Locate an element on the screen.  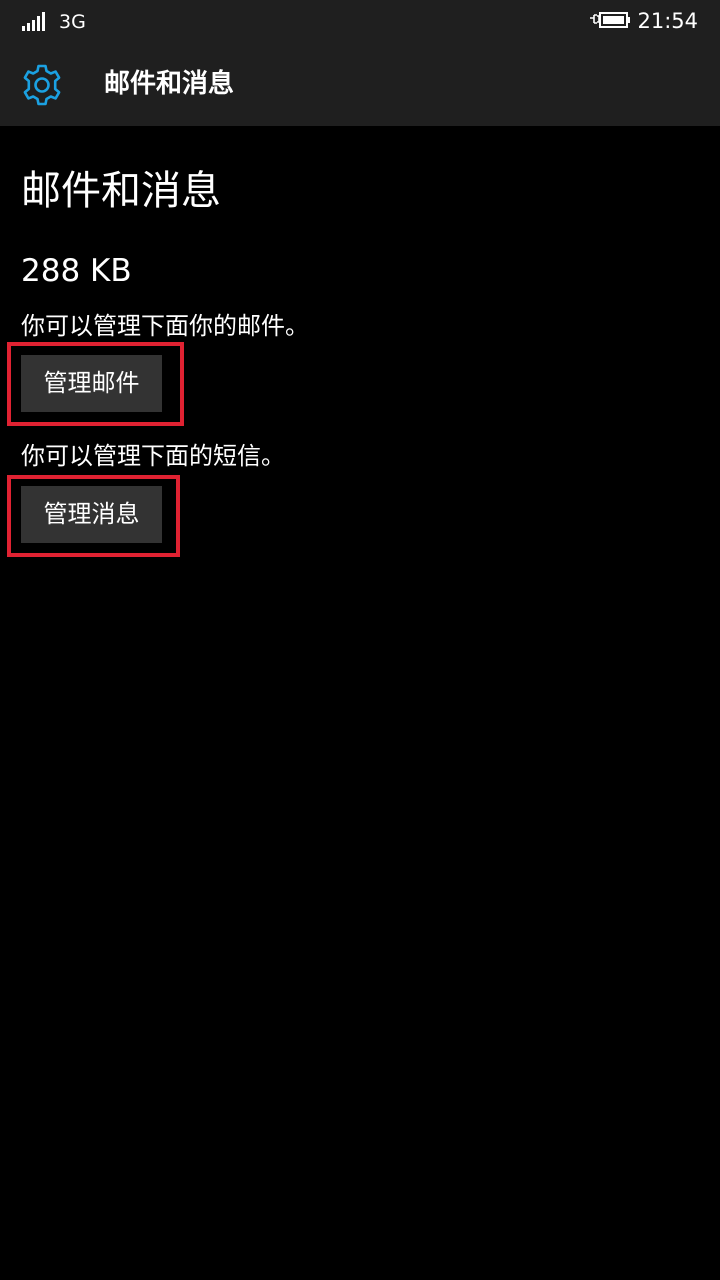
gear-icon is located at coordinates (42, 85).